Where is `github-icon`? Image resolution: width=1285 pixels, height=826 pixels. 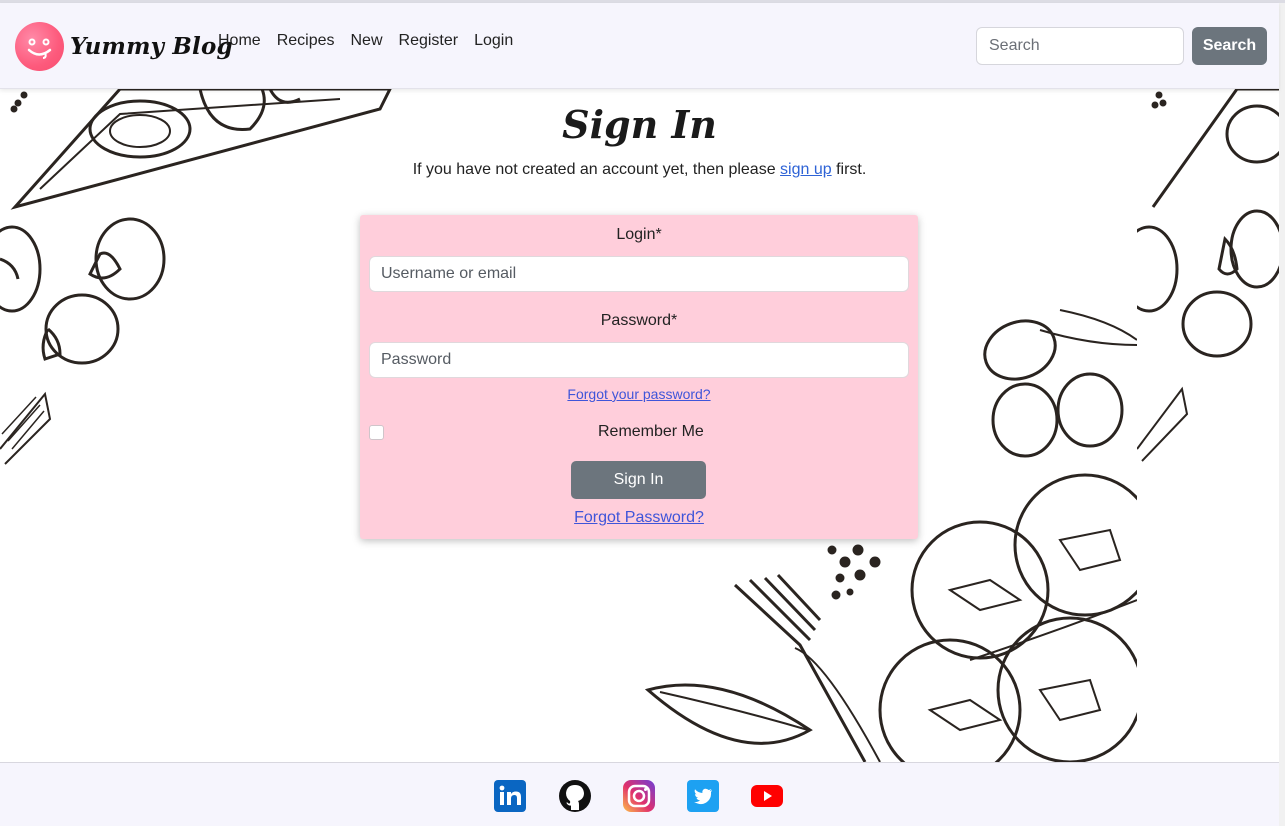 github-icon is located at coordinates (575, 796).